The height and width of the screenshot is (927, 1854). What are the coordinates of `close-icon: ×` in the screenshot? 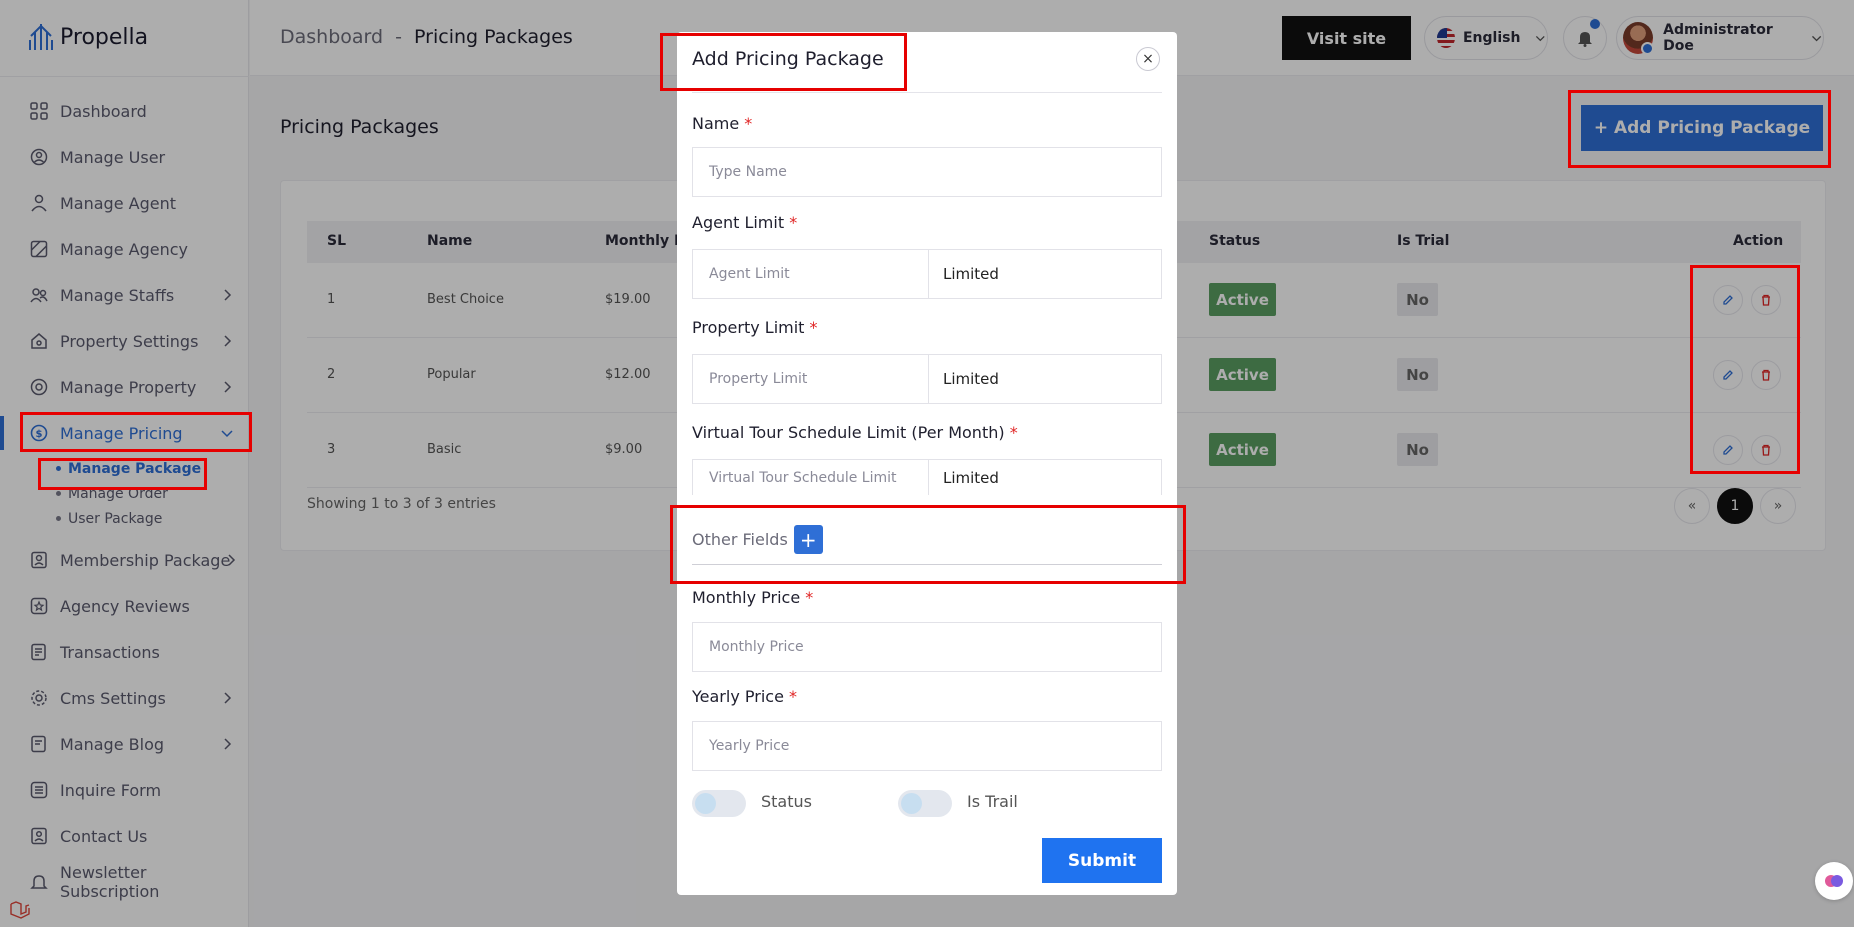 It's located at (1148, 59).